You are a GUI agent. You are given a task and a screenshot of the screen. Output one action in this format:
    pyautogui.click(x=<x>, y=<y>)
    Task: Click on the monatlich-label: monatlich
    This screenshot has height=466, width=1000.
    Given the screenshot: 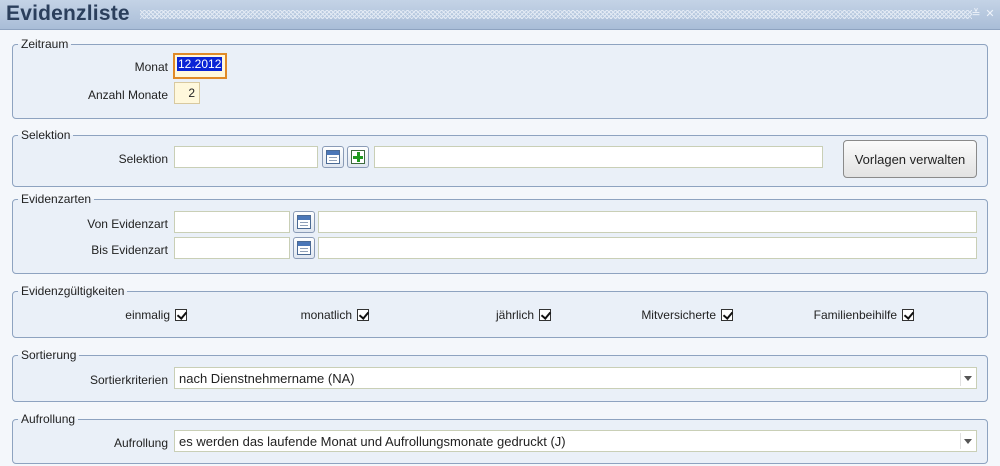 What is the action you would take?
    pyautogui.click(x=326, y=315)
    